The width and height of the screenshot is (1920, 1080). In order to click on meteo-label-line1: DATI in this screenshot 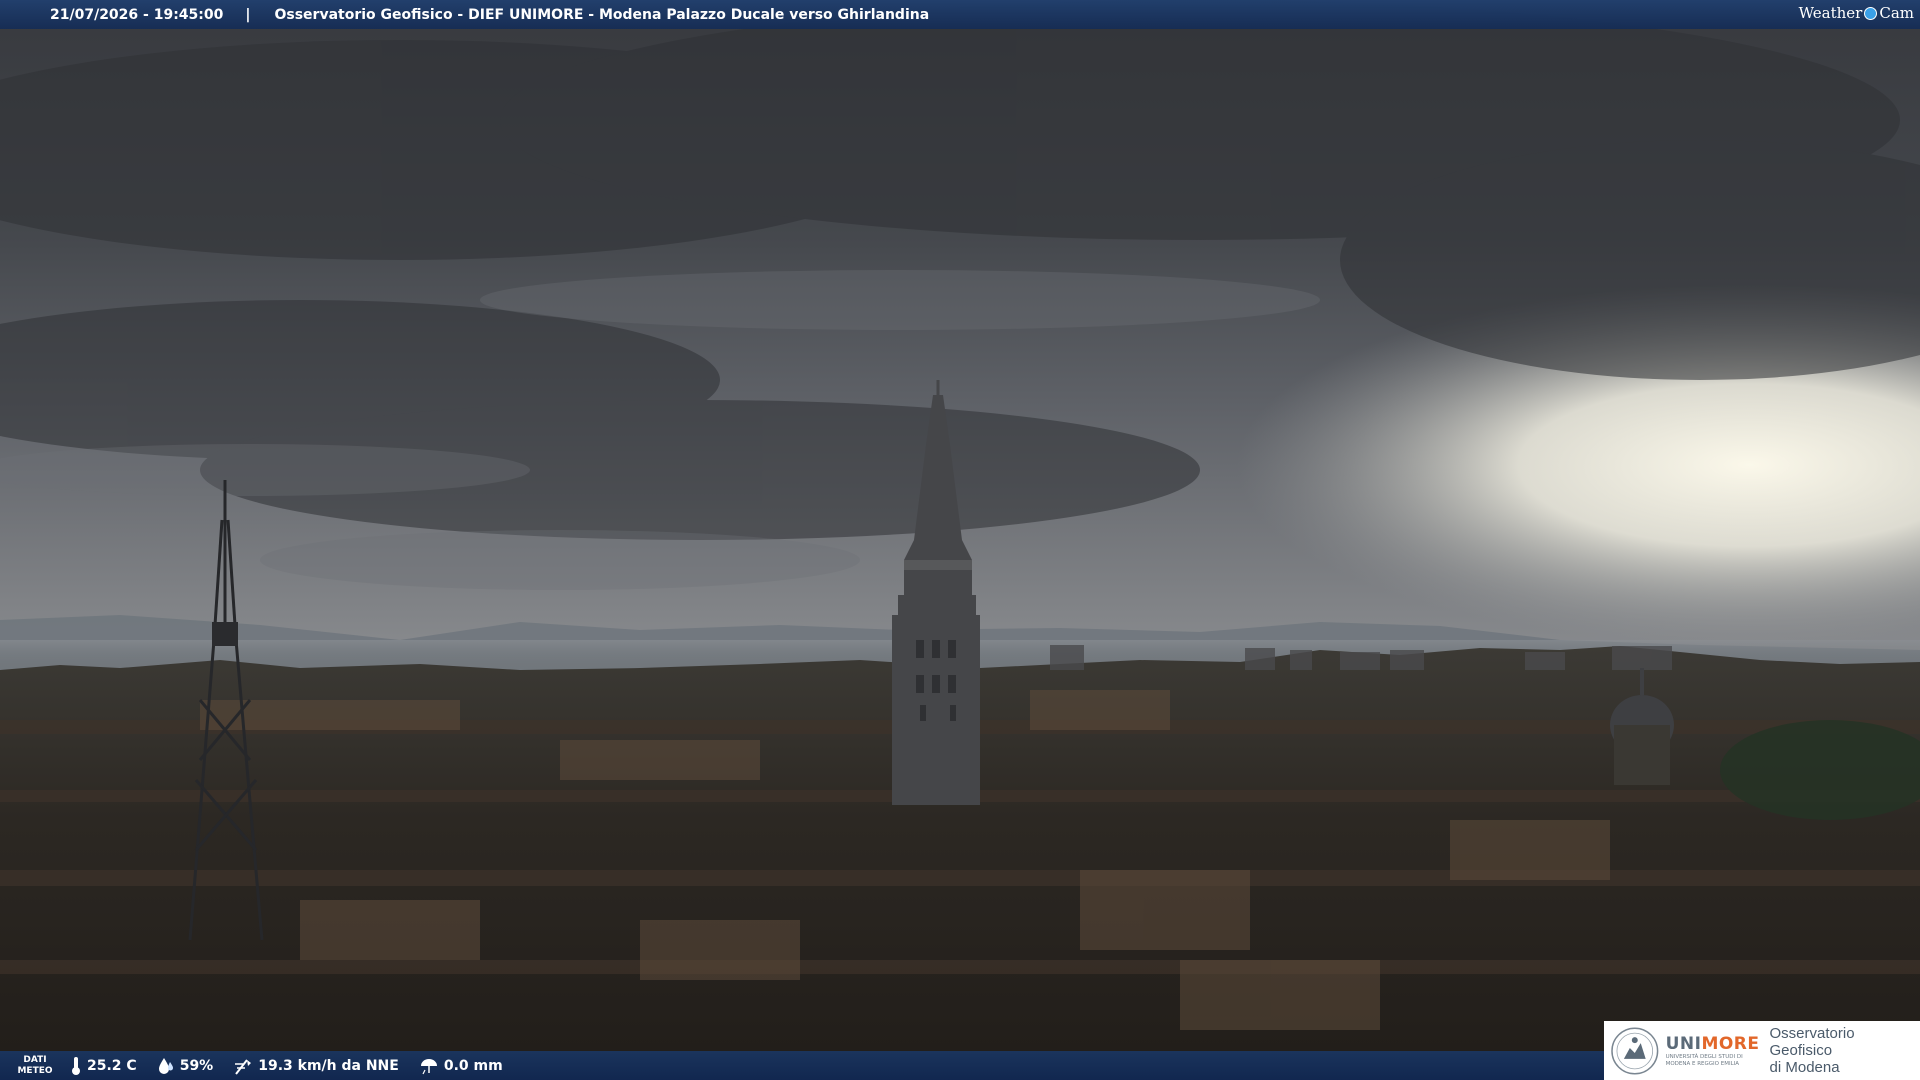, I will do `click(35, 1059)`.